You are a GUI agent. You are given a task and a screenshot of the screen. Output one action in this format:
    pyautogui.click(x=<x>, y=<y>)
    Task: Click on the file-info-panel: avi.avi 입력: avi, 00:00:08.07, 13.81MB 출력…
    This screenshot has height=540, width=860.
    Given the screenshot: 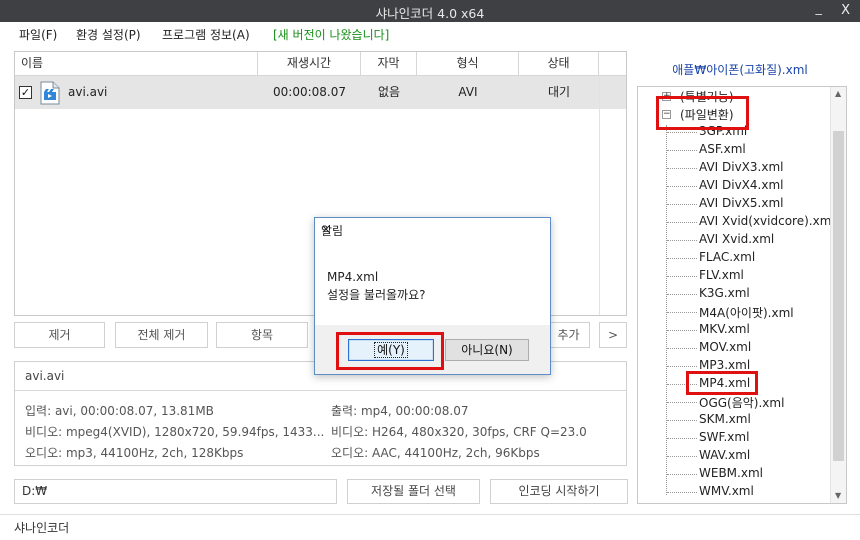 What is the action you would take?
    pyautogui.click(x=320, y=413)
    